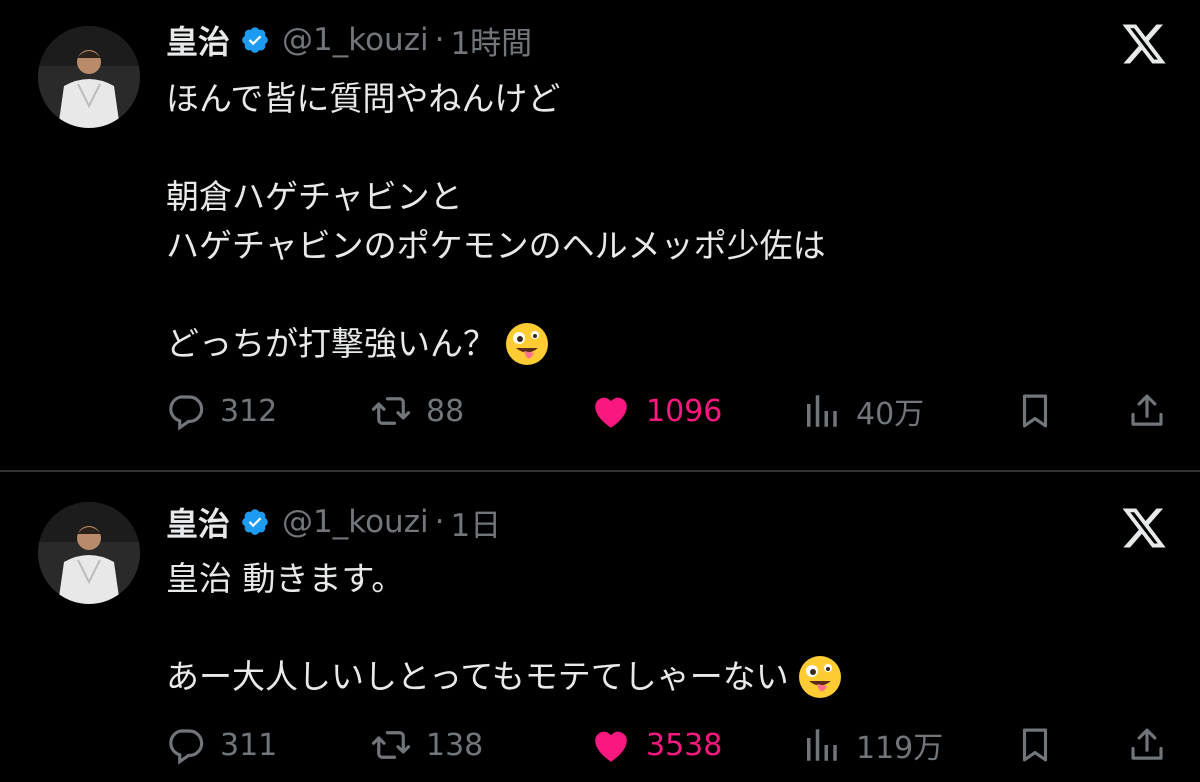 This screenshot has width=1200, height=782. I want to click on retweet-button: 88, so click(417, 411).